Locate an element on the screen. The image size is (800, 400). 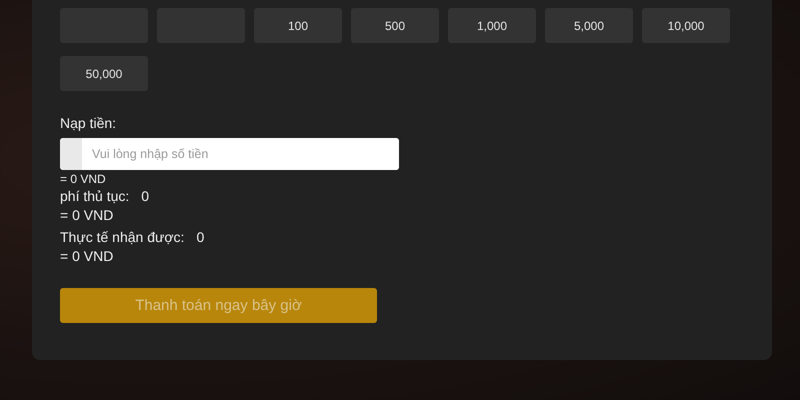
received-converted: = 0 VND is located at coordinates (87, 256).